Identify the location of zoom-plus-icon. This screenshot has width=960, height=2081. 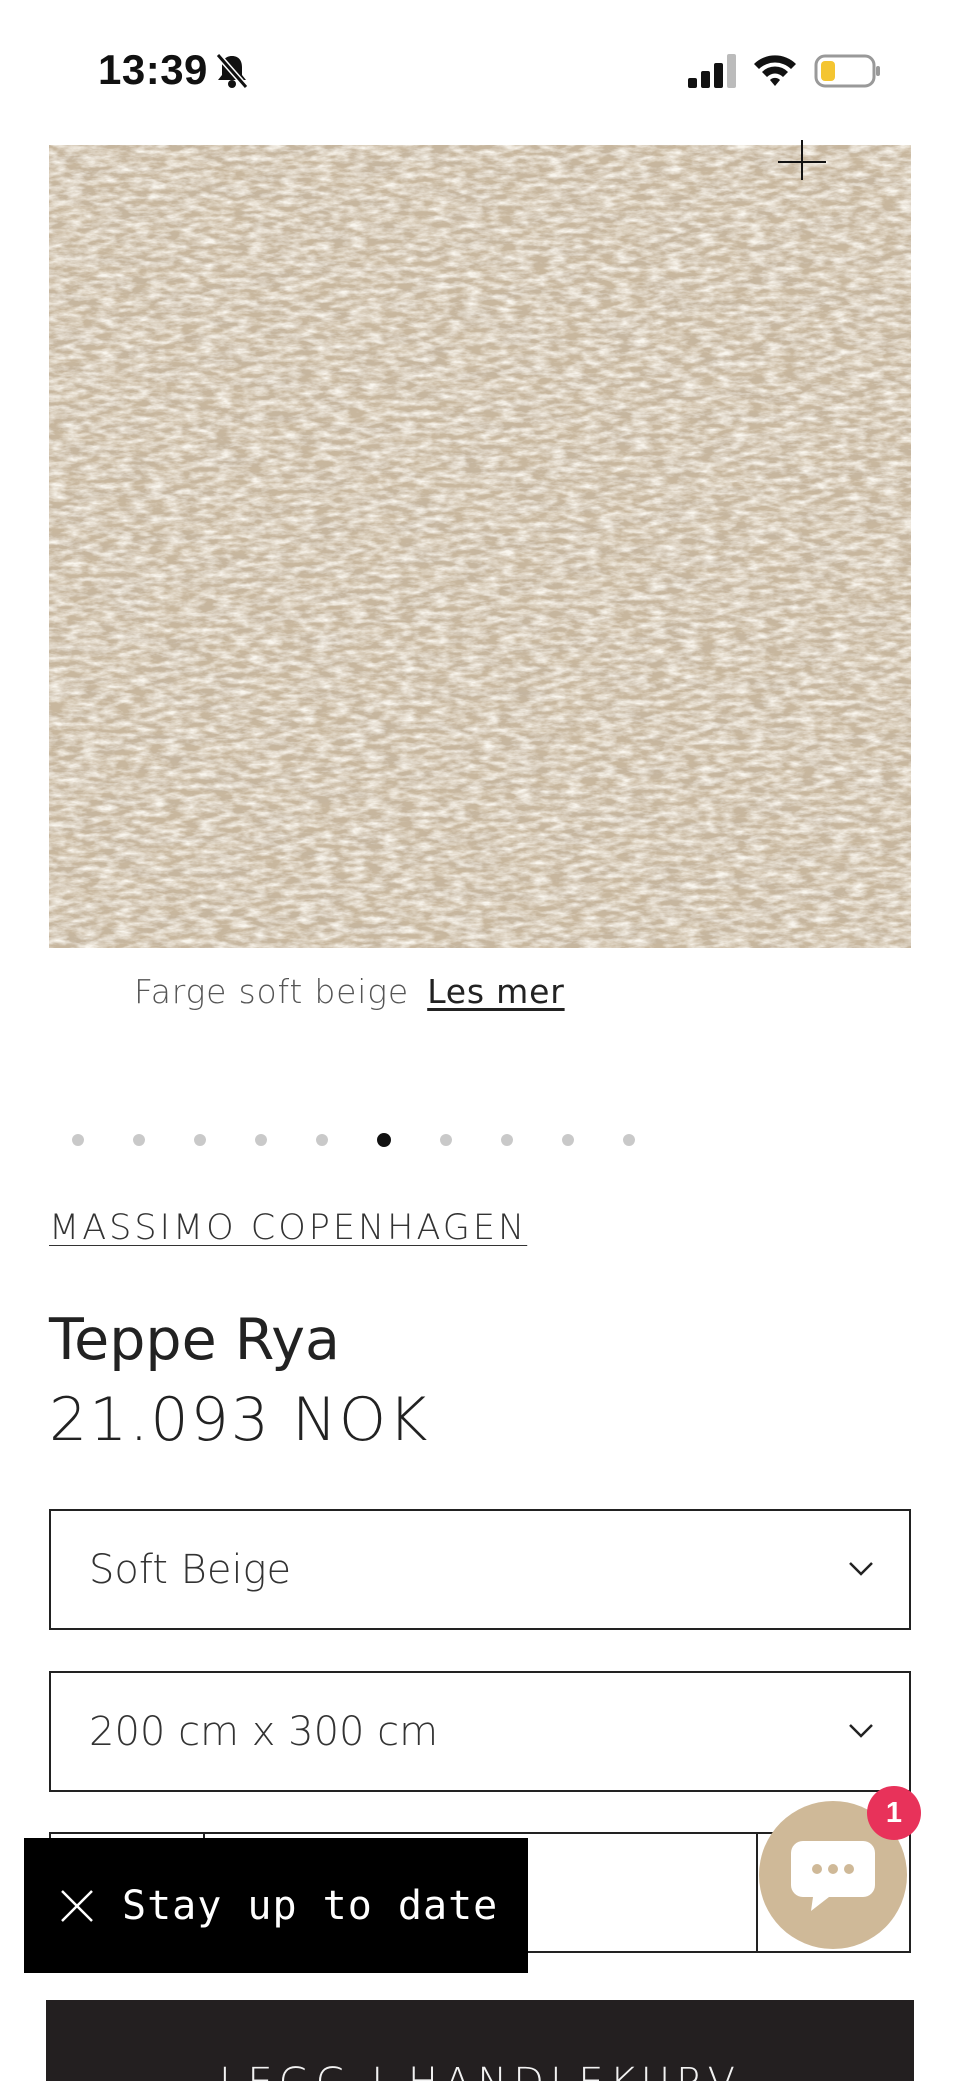
(802, 162).